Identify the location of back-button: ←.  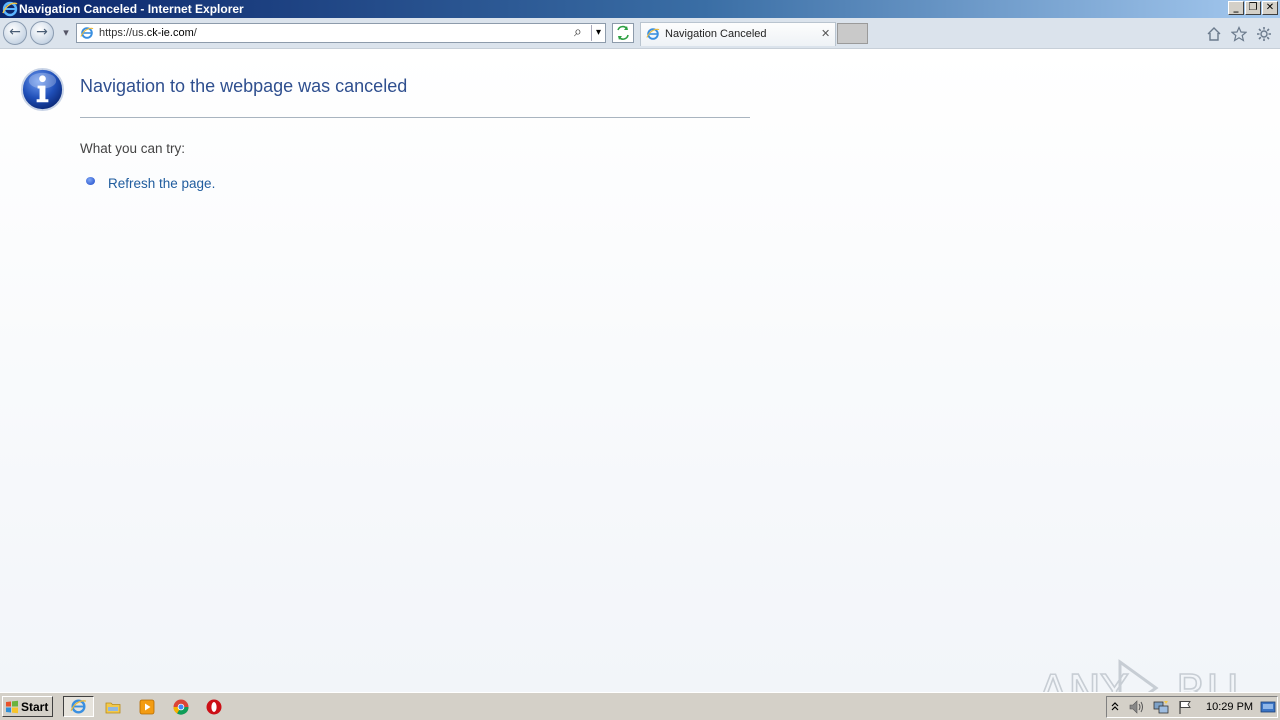
(15, 33).